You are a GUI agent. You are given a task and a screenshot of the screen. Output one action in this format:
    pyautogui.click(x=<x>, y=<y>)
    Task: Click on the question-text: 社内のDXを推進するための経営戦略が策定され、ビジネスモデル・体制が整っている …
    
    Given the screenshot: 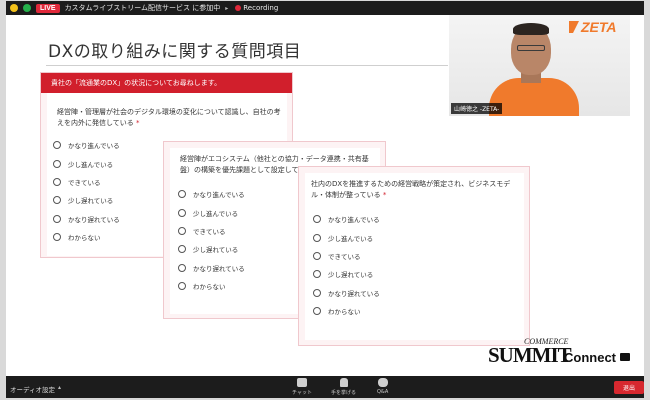 What is the action you would take?
    pyautogui.click(x=415, y=190)
    